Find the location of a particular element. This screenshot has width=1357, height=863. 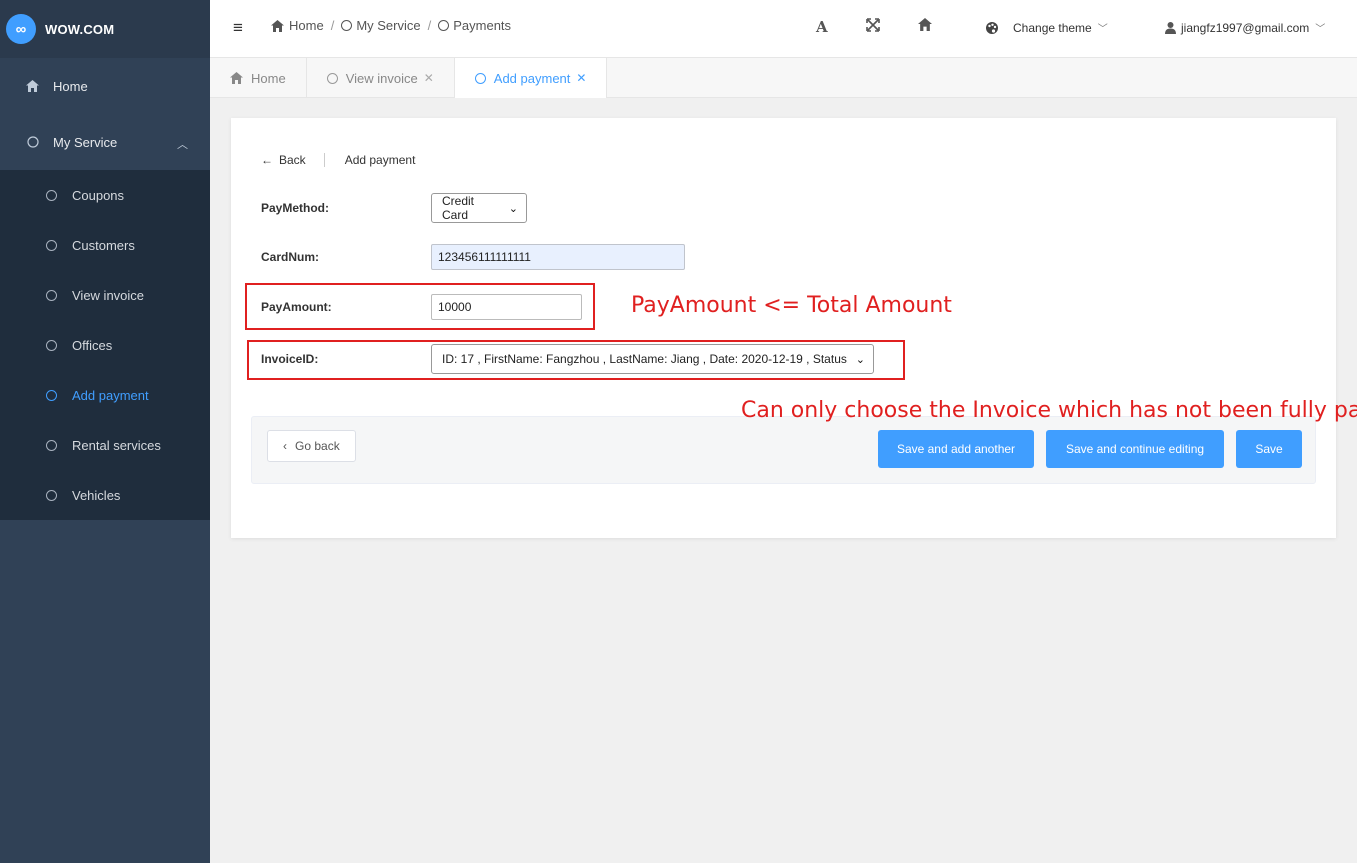

breadcrumb-label: Home is located at coordinates (306, 25).